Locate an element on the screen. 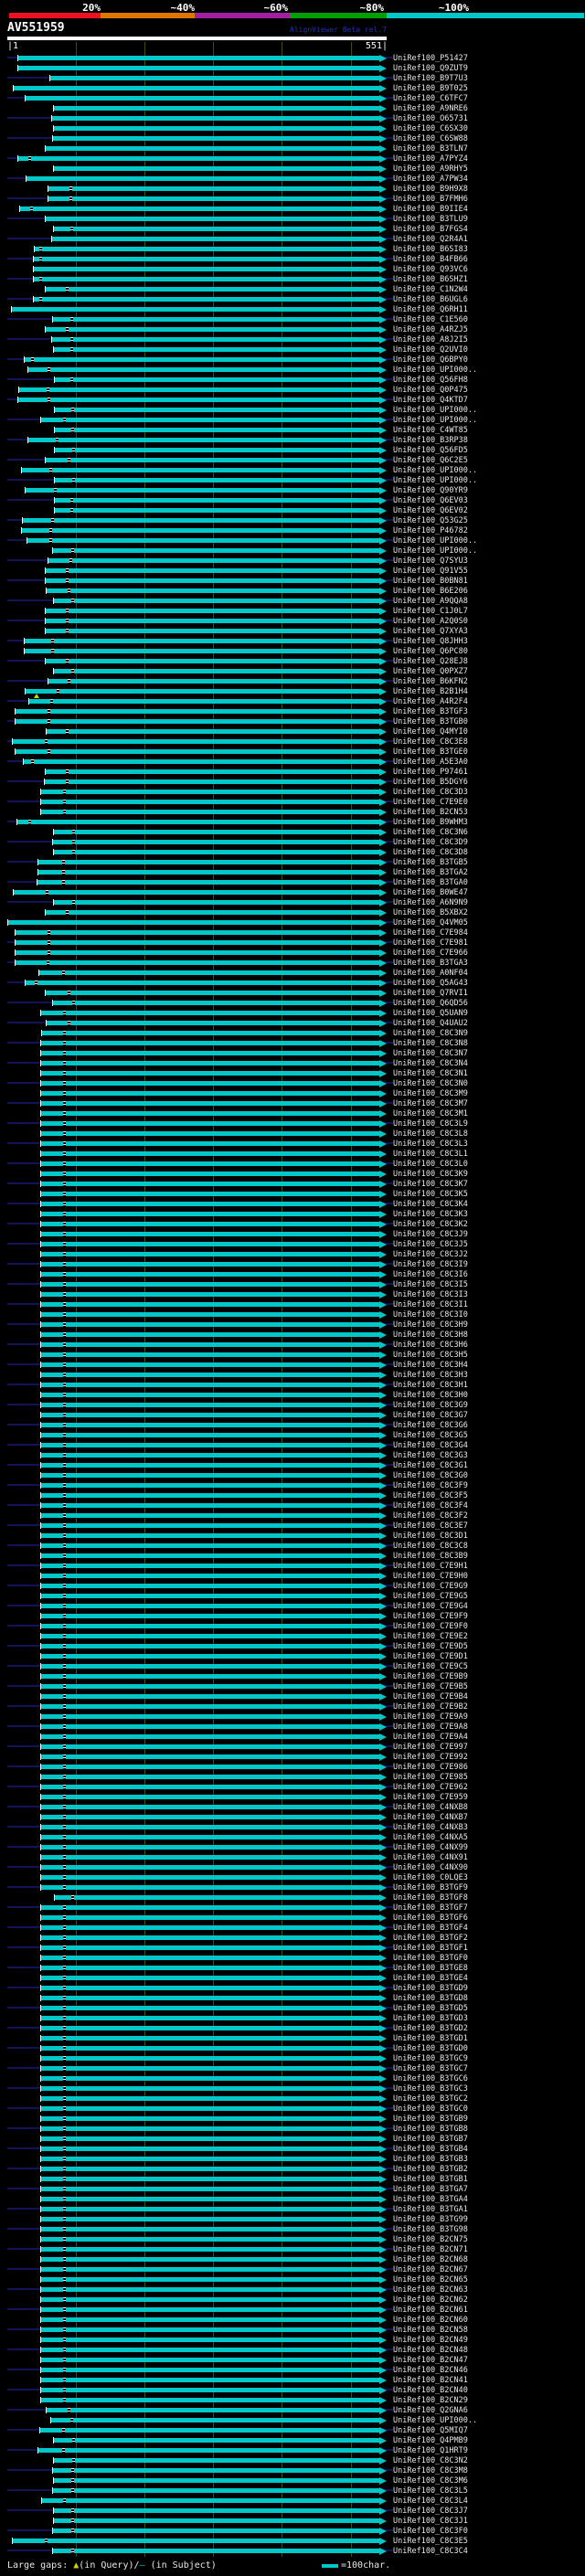 The image size is (585, 2576). subject-label: UniRef100_B3RP38 is located at coordinates (431, 441).